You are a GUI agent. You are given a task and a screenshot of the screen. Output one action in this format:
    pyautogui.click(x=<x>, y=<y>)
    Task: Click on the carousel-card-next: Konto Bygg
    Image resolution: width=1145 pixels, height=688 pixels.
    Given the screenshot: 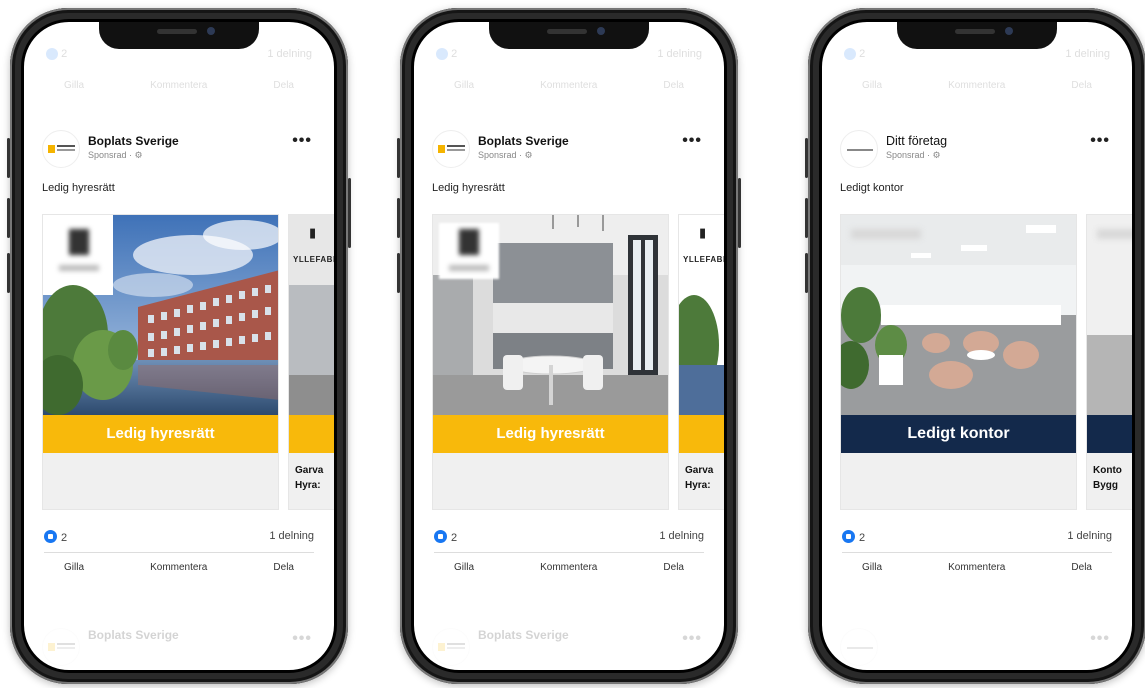 What is the action you would take?
    pyautogui.click(x=1109, y=362)
    